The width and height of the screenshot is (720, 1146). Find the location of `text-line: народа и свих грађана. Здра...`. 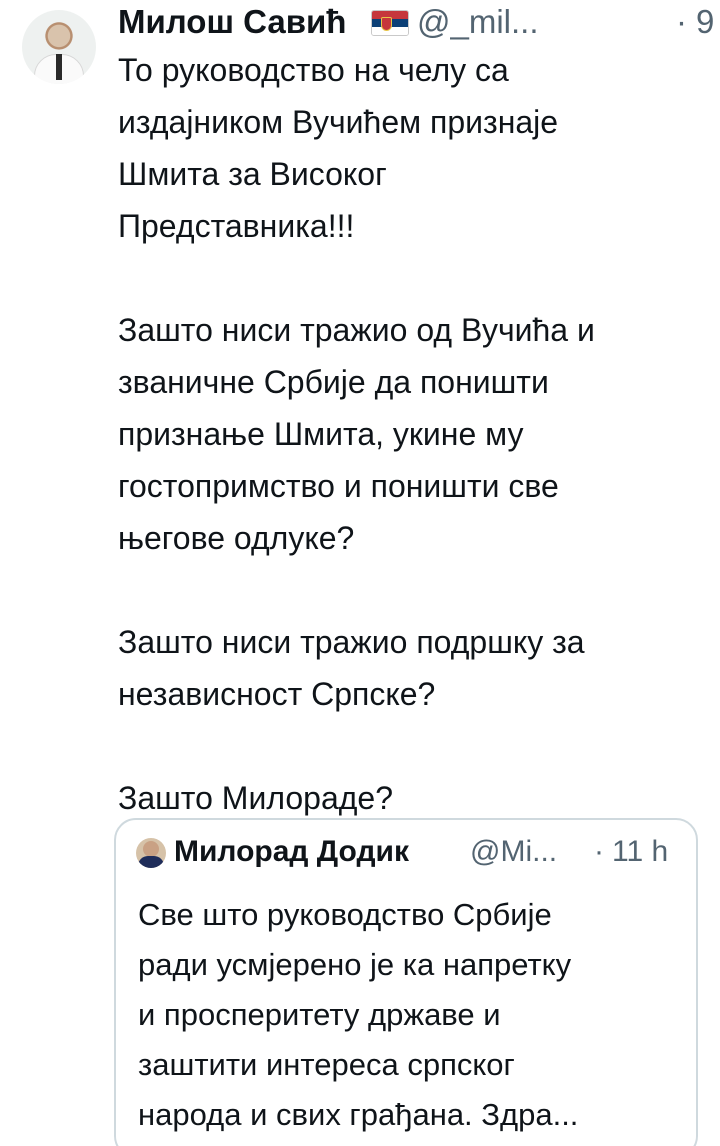

text-line: народа и свих грађана. Здра... is located at coordinates (358, 1114).